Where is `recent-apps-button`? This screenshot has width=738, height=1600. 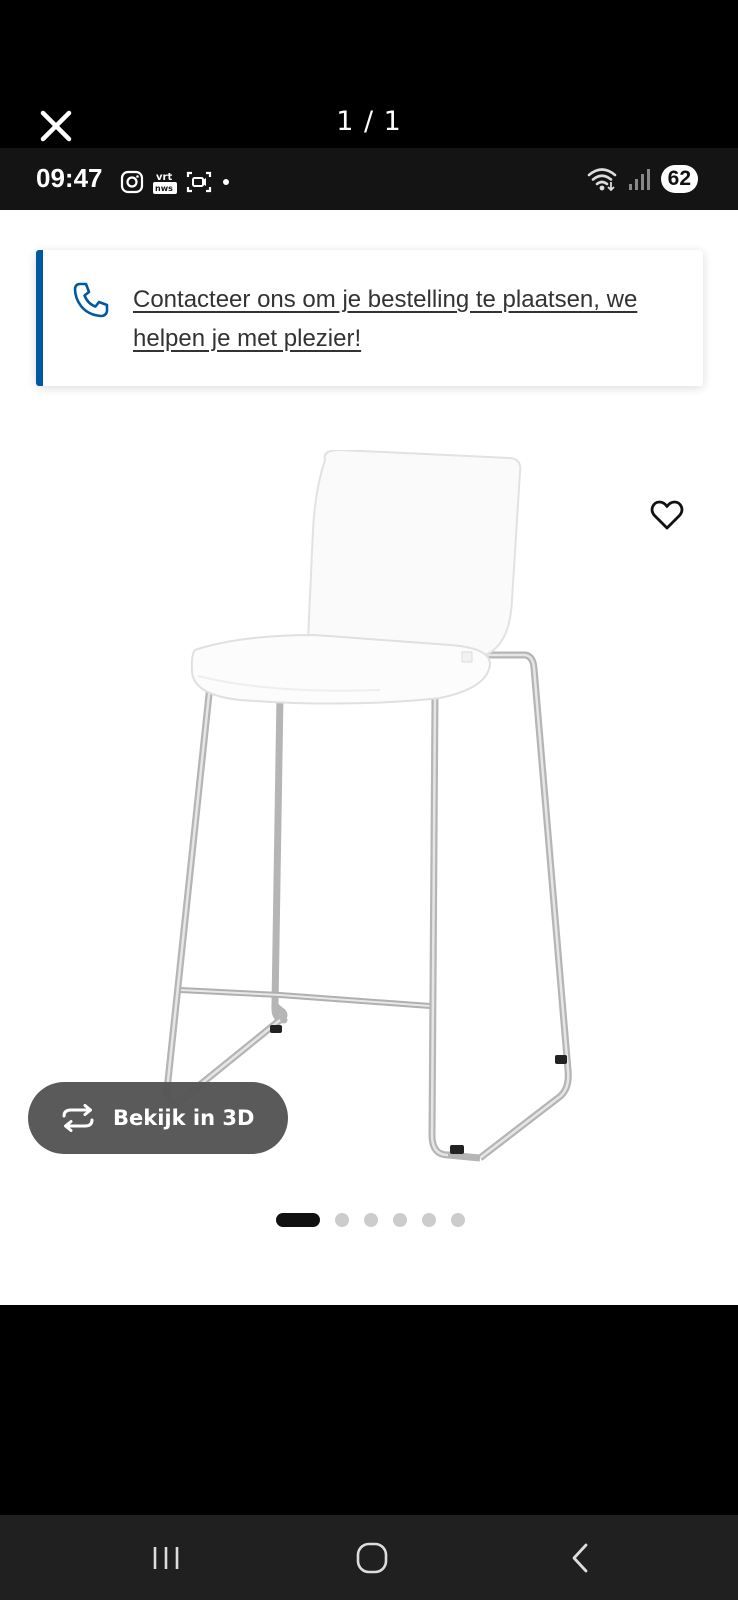
recent-apps-button is located at coordinates (166, 1558).